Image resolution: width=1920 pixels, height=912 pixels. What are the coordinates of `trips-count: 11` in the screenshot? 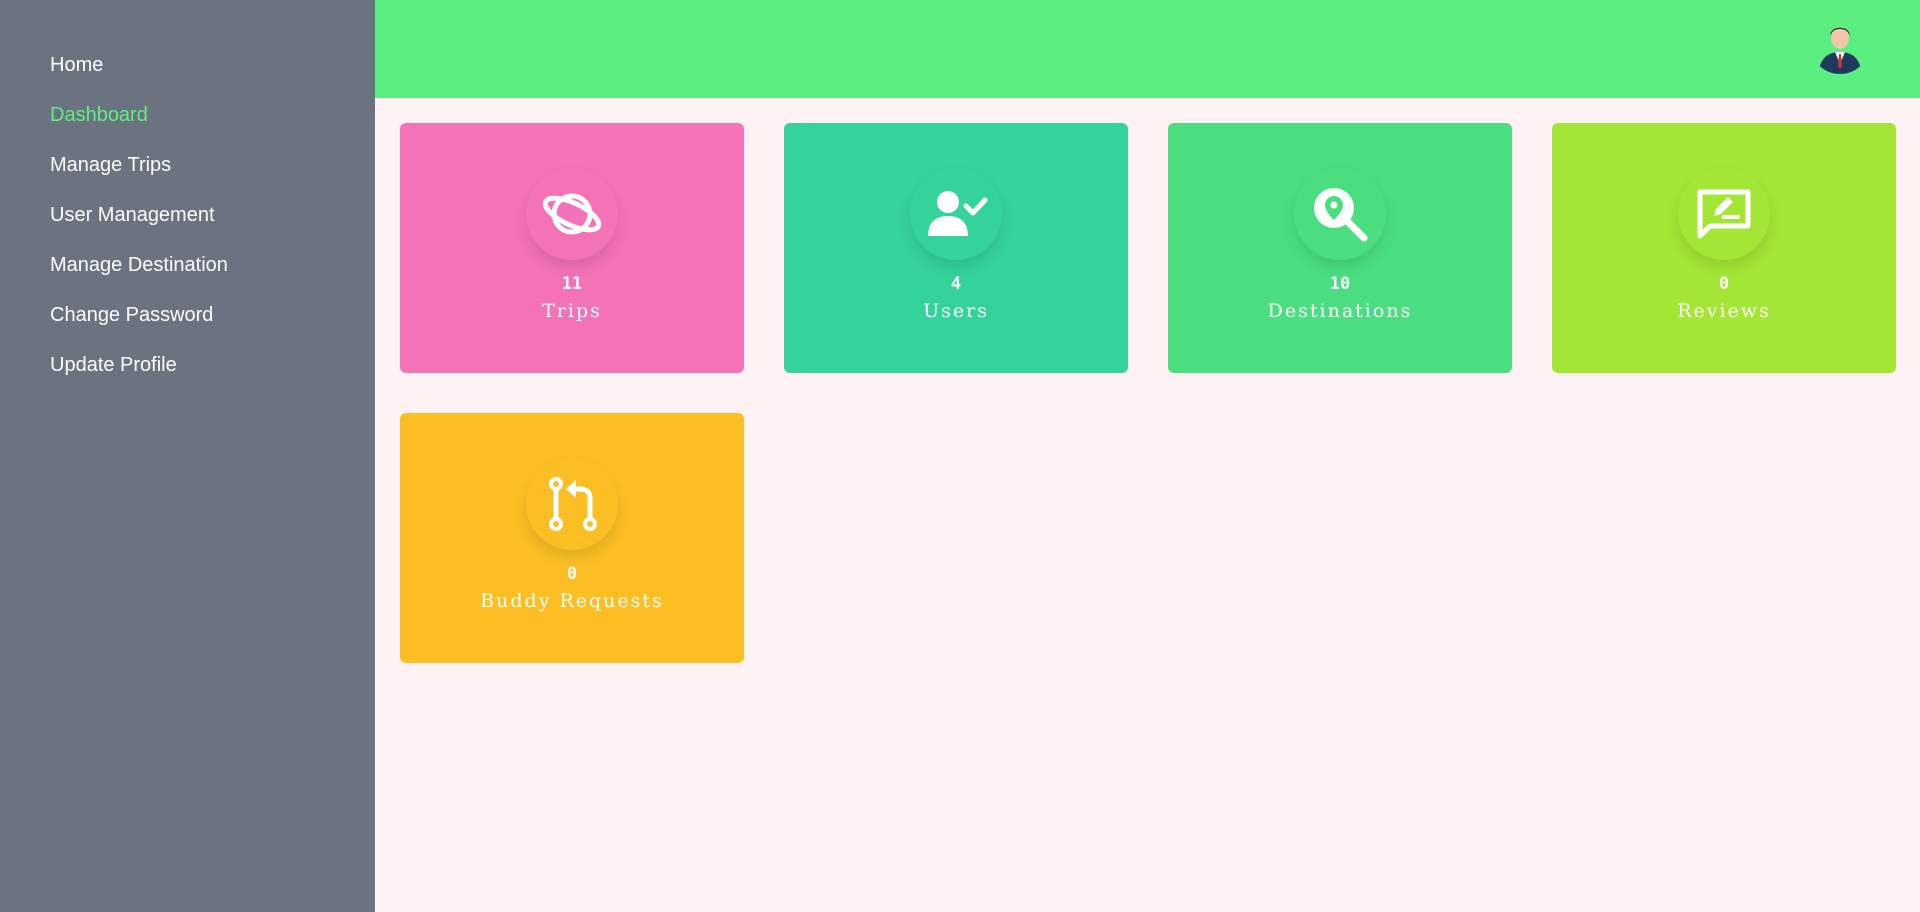 It's located at (572, 284).